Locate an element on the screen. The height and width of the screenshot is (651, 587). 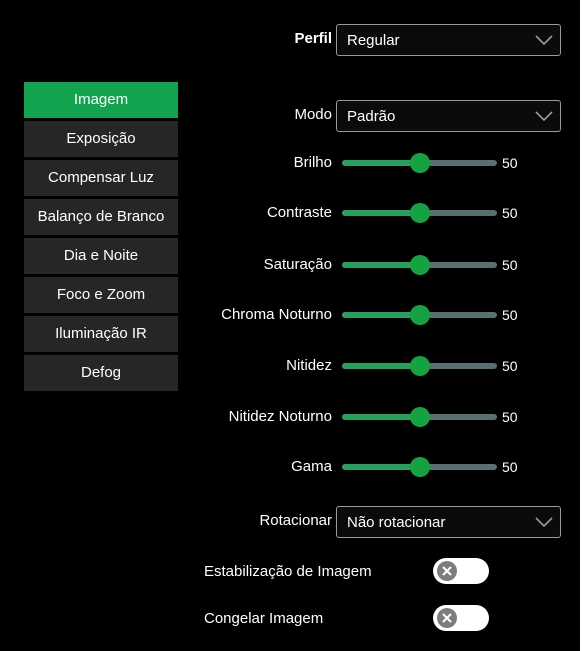
night-chroma-slider is located at coordinates (419, 315).